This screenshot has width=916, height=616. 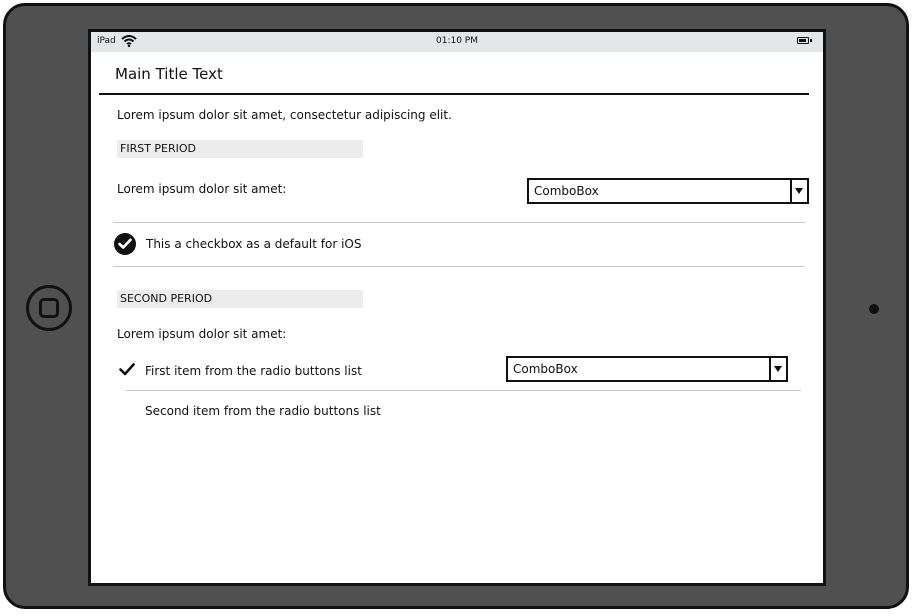 What do you see at coordinates (127, 369) in the screenshot?
I see `checkmark-icon` at bounding box center [127, 369].